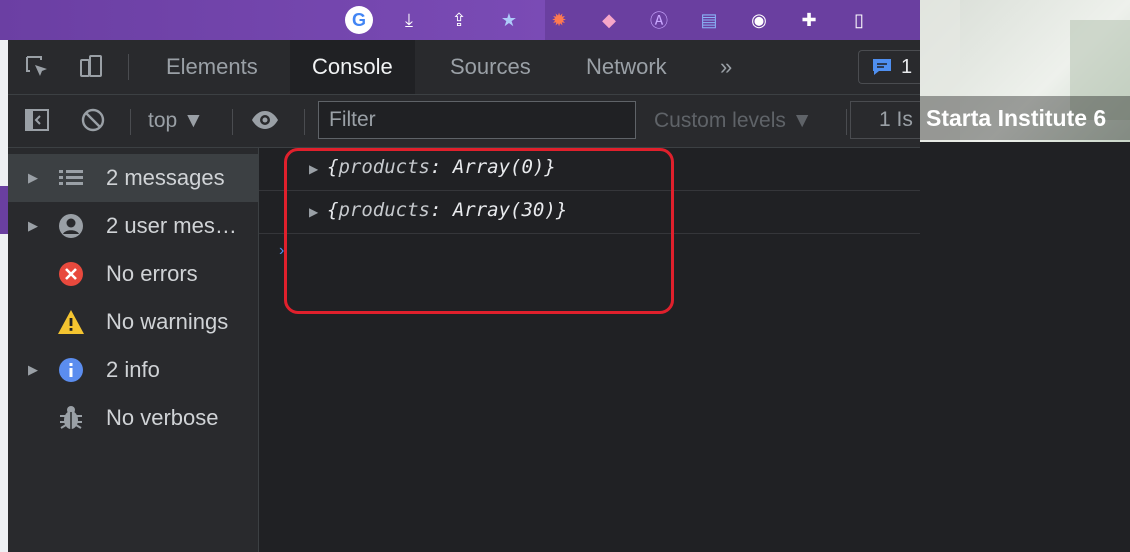 The width and height of the screenshot is (1130, 552). Describe the element at coordinates (859, 20) in the screenshot. I see `sidepanel-icon: ▯` at that location.